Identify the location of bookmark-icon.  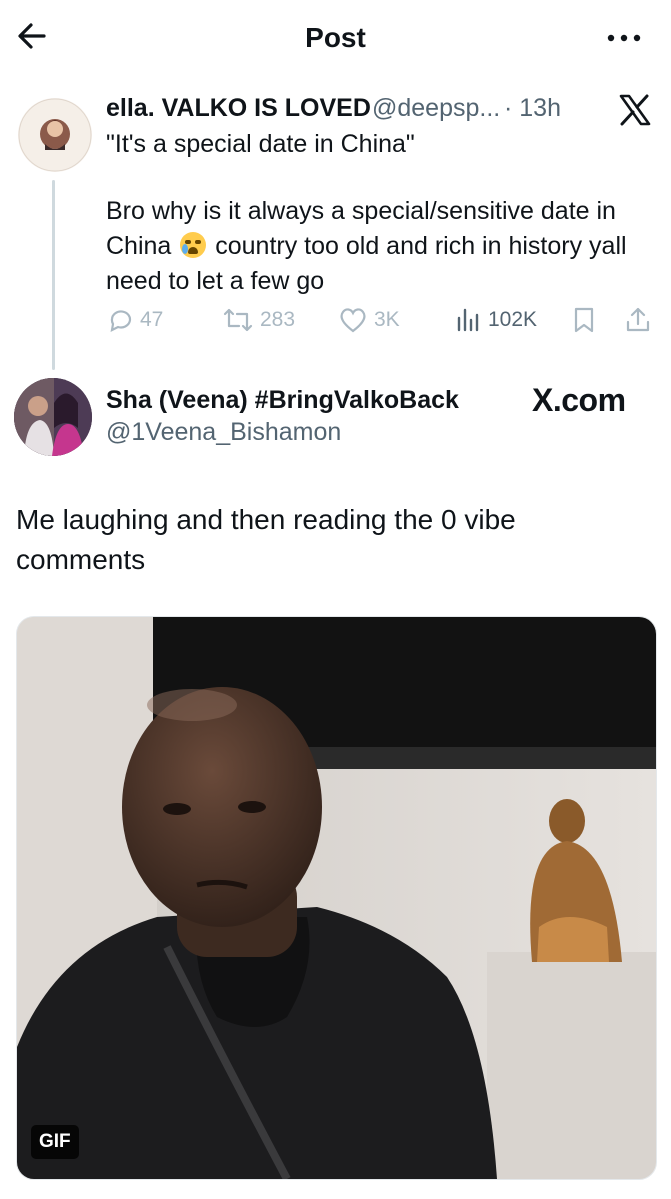
(584, 320).